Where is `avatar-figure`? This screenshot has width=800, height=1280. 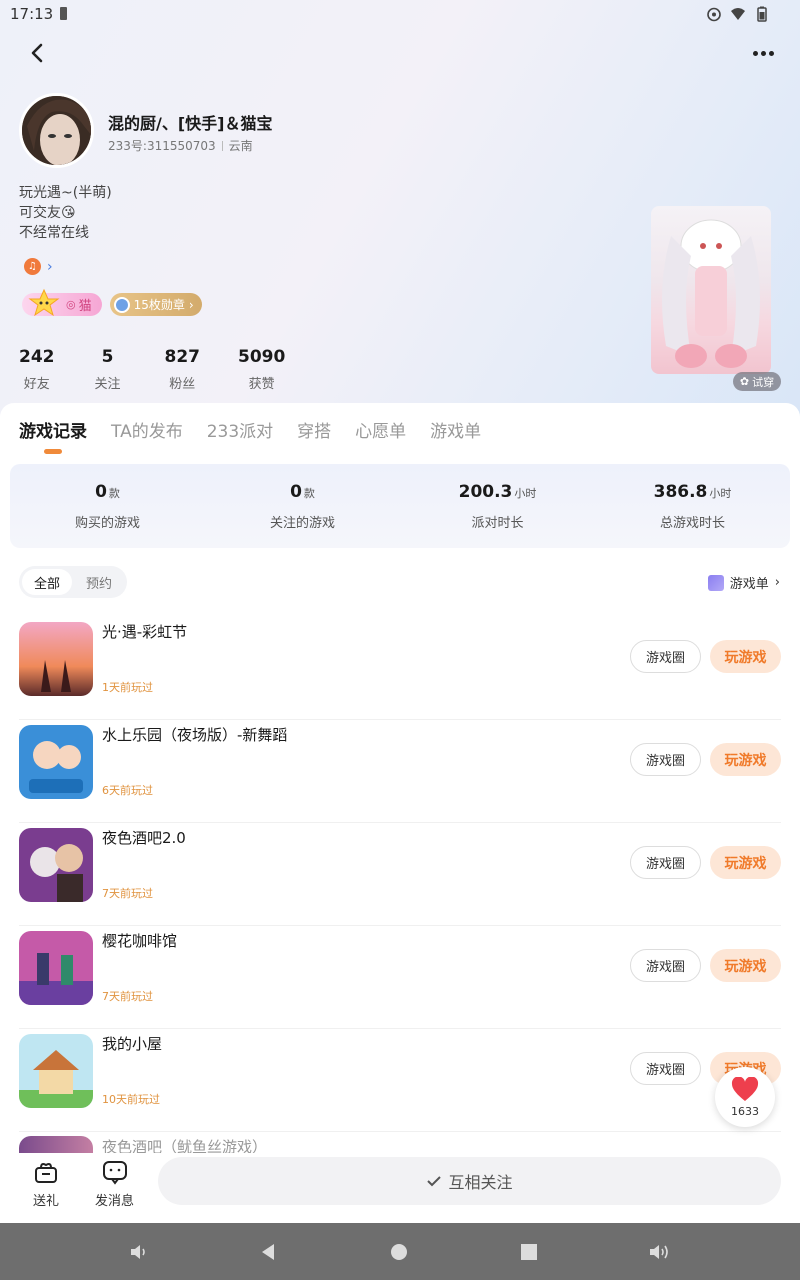
avatar-figure is located at coordinates (711, 290).